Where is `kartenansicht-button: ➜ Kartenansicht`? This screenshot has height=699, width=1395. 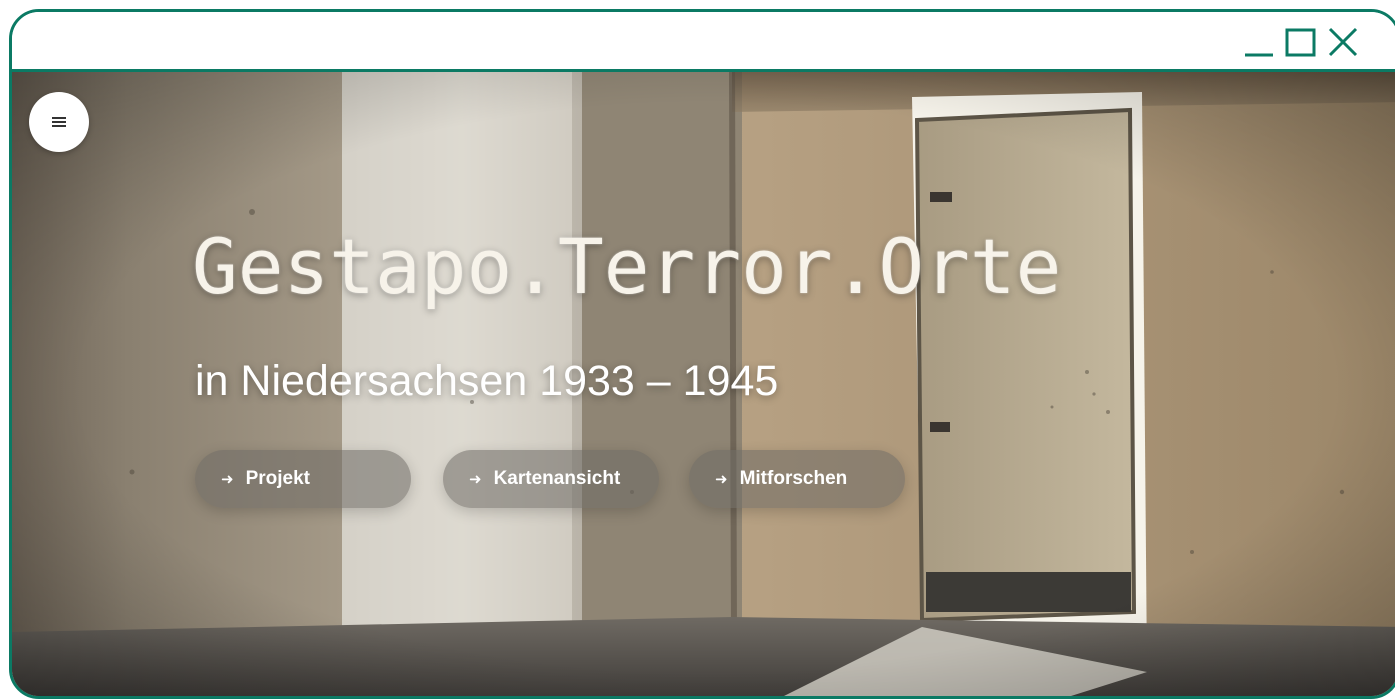
kartenansicht-button: ➜ Kartenansicht is located at coordinates (551, 479).